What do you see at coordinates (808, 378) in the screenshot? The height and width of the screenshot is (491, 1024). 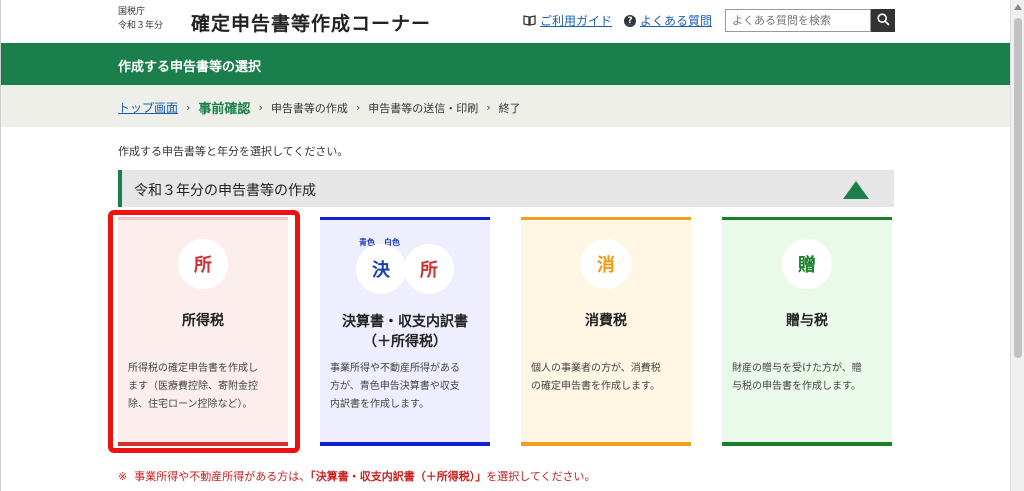 I see `card-description: 財産の贈与を受けた方が、贈 与税の申告書を作成します。` at bounding box center [808, 378].